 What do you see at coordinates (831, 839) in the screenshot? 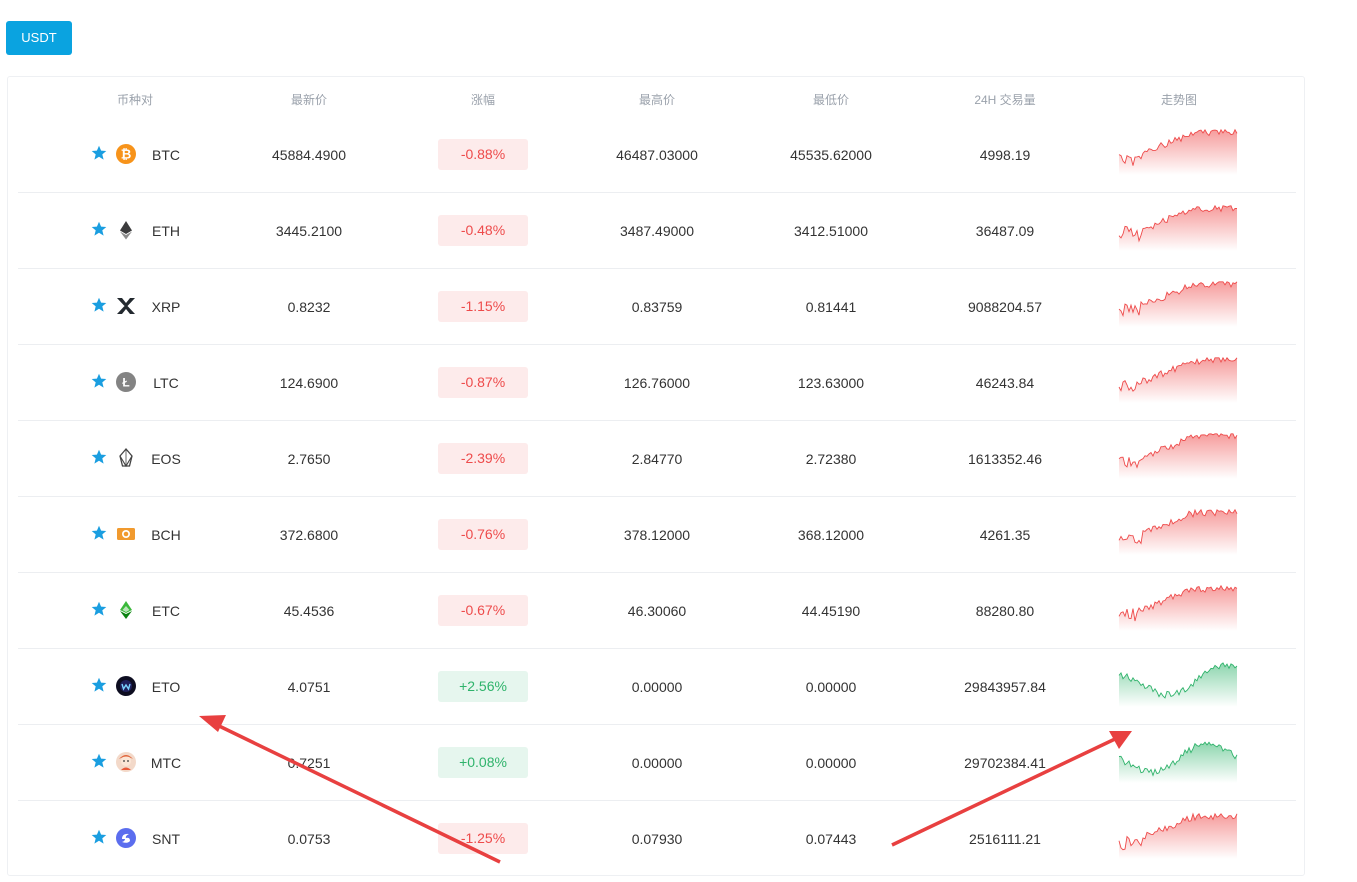
I see `low-price: 0.07443` at bounding box center [831, 839].